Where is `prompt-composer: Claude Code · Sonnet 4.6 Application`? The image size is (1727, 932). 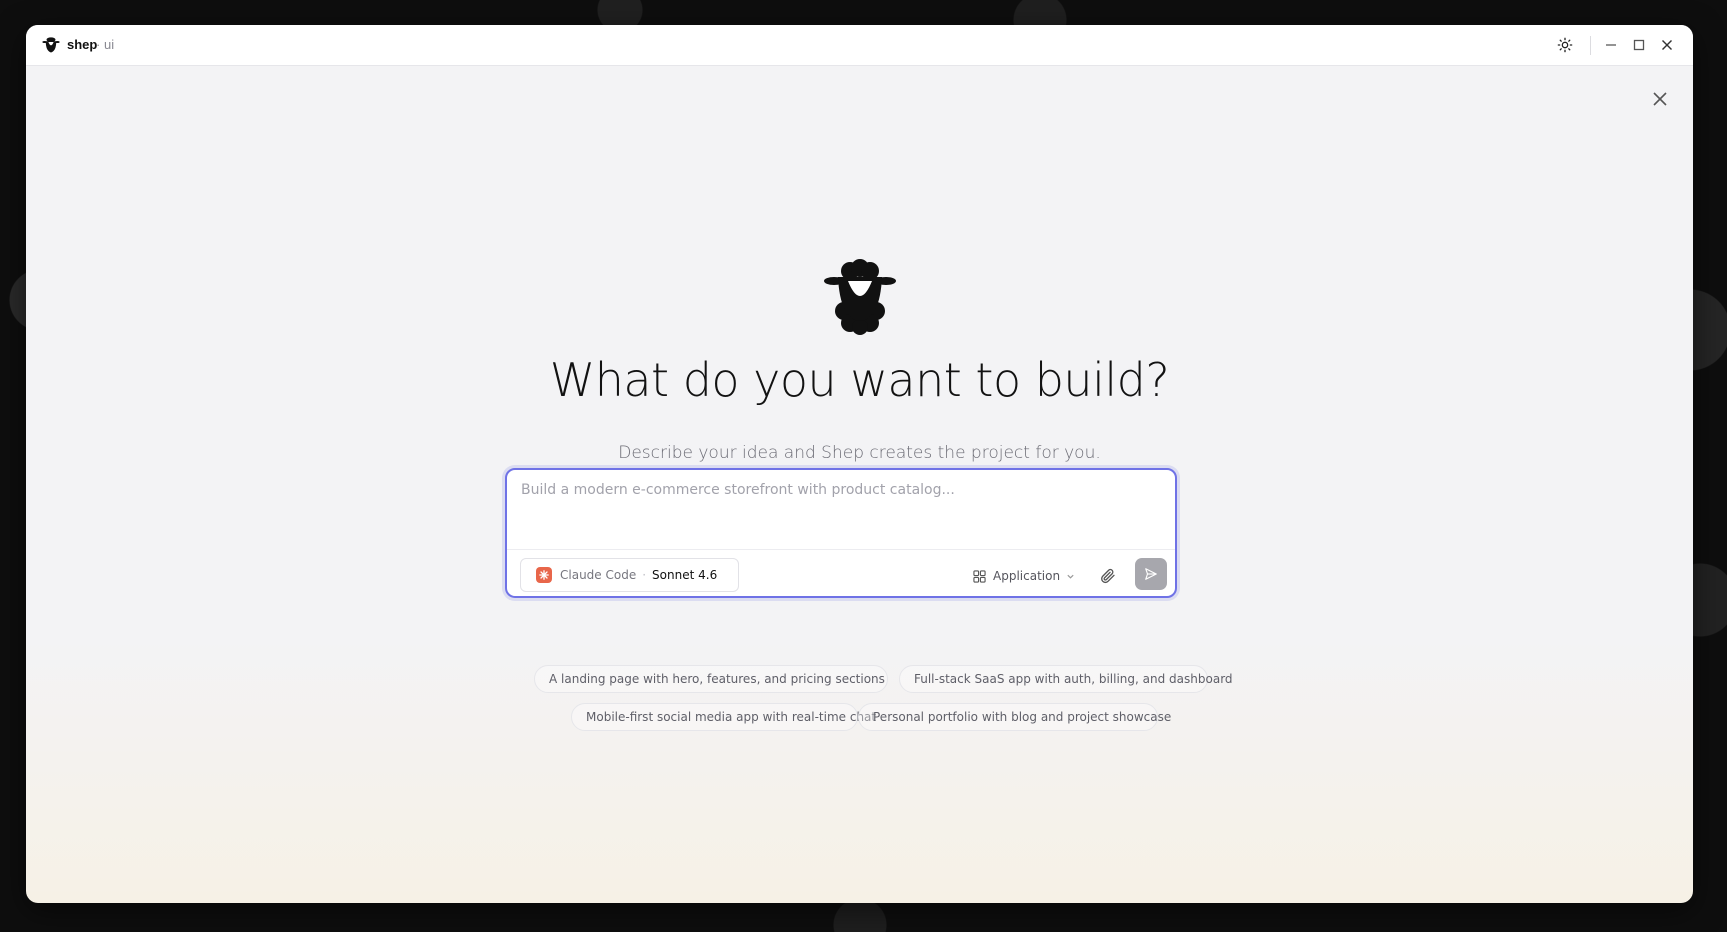
prompt-composer: Claude Code · Sonnet 4.6 Application is located at coordinates (841, 533).